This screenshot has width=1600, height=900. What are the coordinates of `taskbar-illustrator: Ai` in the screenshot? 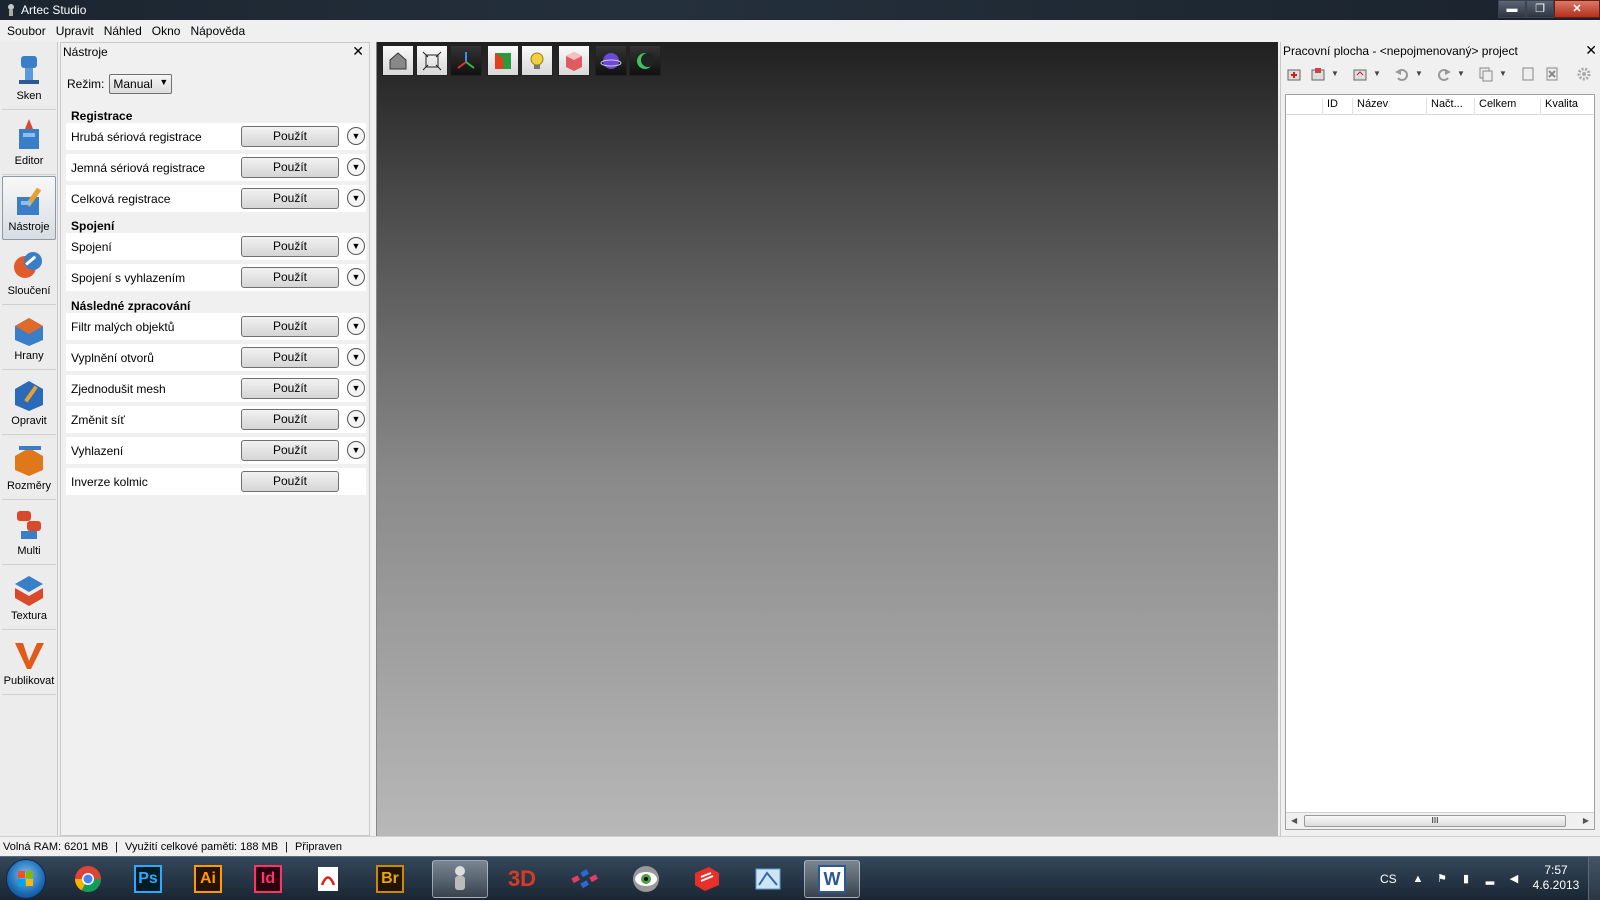 It's located at (208, 879).